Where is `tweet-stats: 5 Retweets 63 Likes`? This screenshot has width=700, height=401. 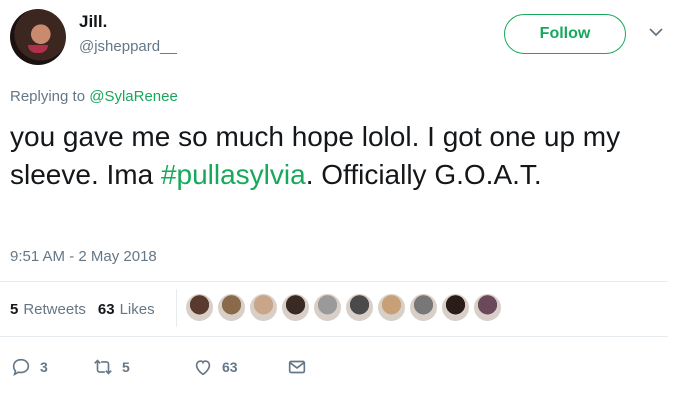 tweet-stats: 5 Retweets 63 Likes is located at coordinates (88, 309).